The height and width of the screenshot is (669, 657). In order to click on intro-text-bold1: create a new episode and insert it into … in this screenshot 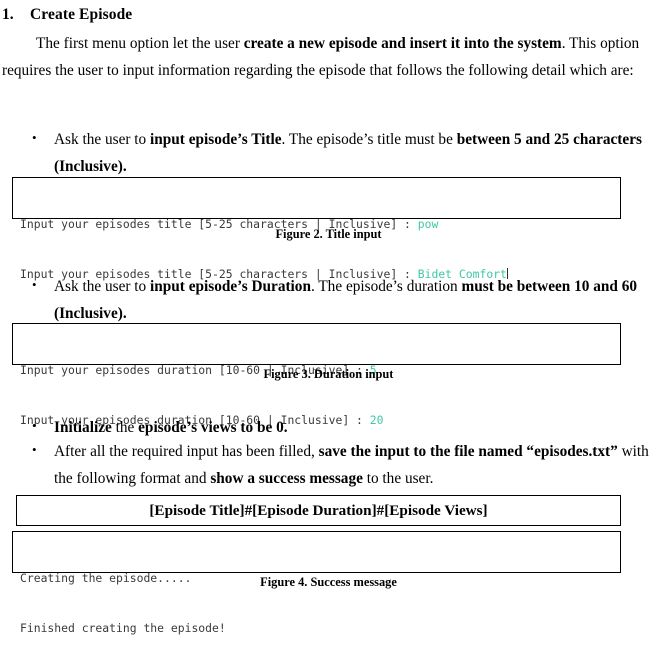, I will do `click(402, 43)`.